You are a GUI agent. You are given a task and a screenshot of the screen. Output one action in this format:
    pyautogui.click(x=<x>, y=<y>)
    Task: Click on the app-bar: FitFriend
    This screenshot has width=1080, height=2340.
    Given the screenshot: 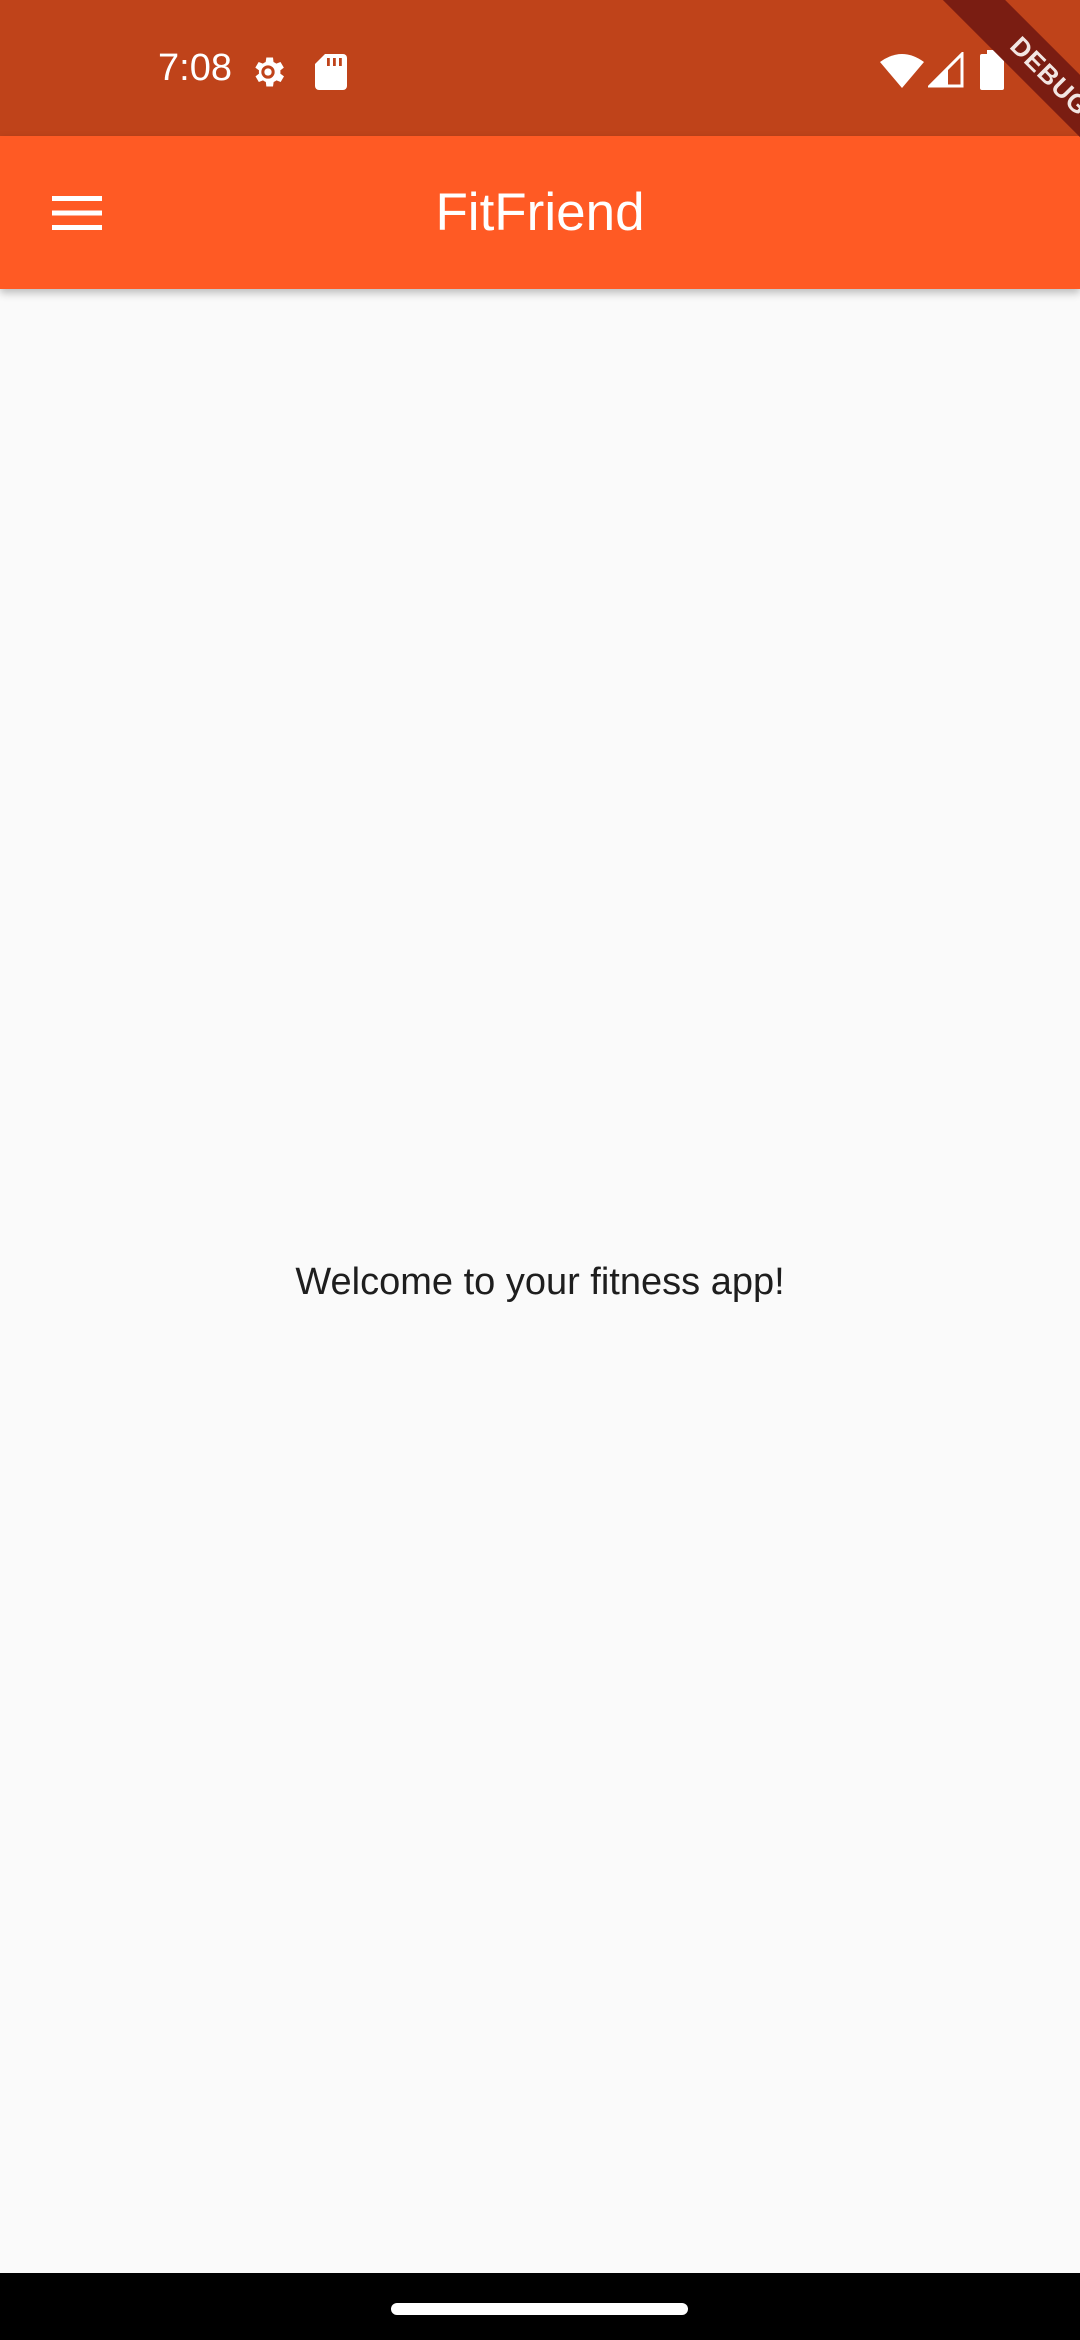 What is the action you would take?
    pyautogui.click(x=540, y=212)
    